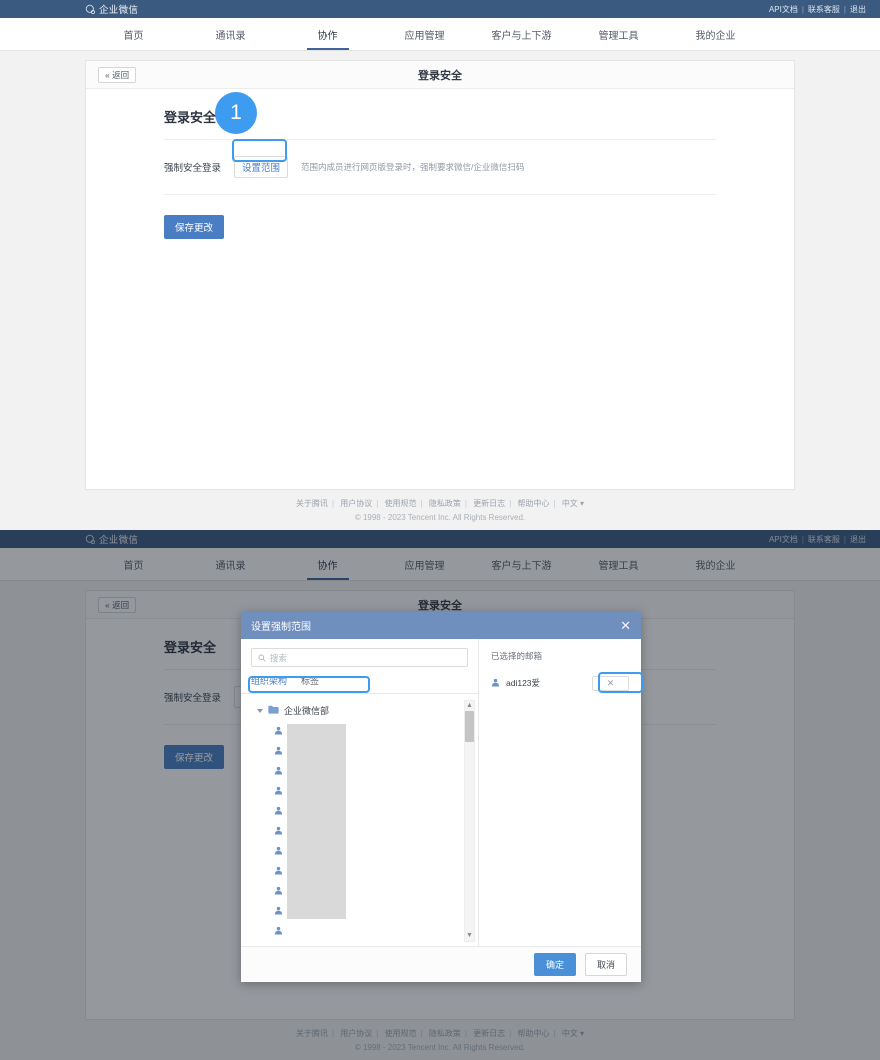 This screenshot has height=1060, width=880. What do you see at coordinates (441, 964) in the screenshot?
I see `dialog-footer: 确定 取消` at bounding box center [441, 964].